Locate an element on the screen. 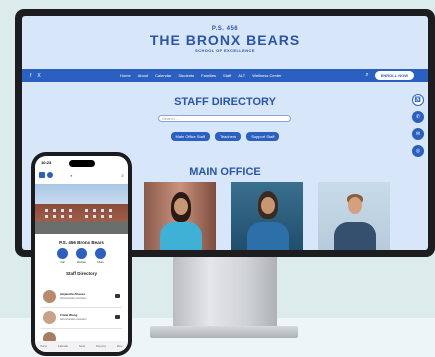 This screenshot has height=357, width=435. nav-item-students: Students is located at coordinates (186, 75).